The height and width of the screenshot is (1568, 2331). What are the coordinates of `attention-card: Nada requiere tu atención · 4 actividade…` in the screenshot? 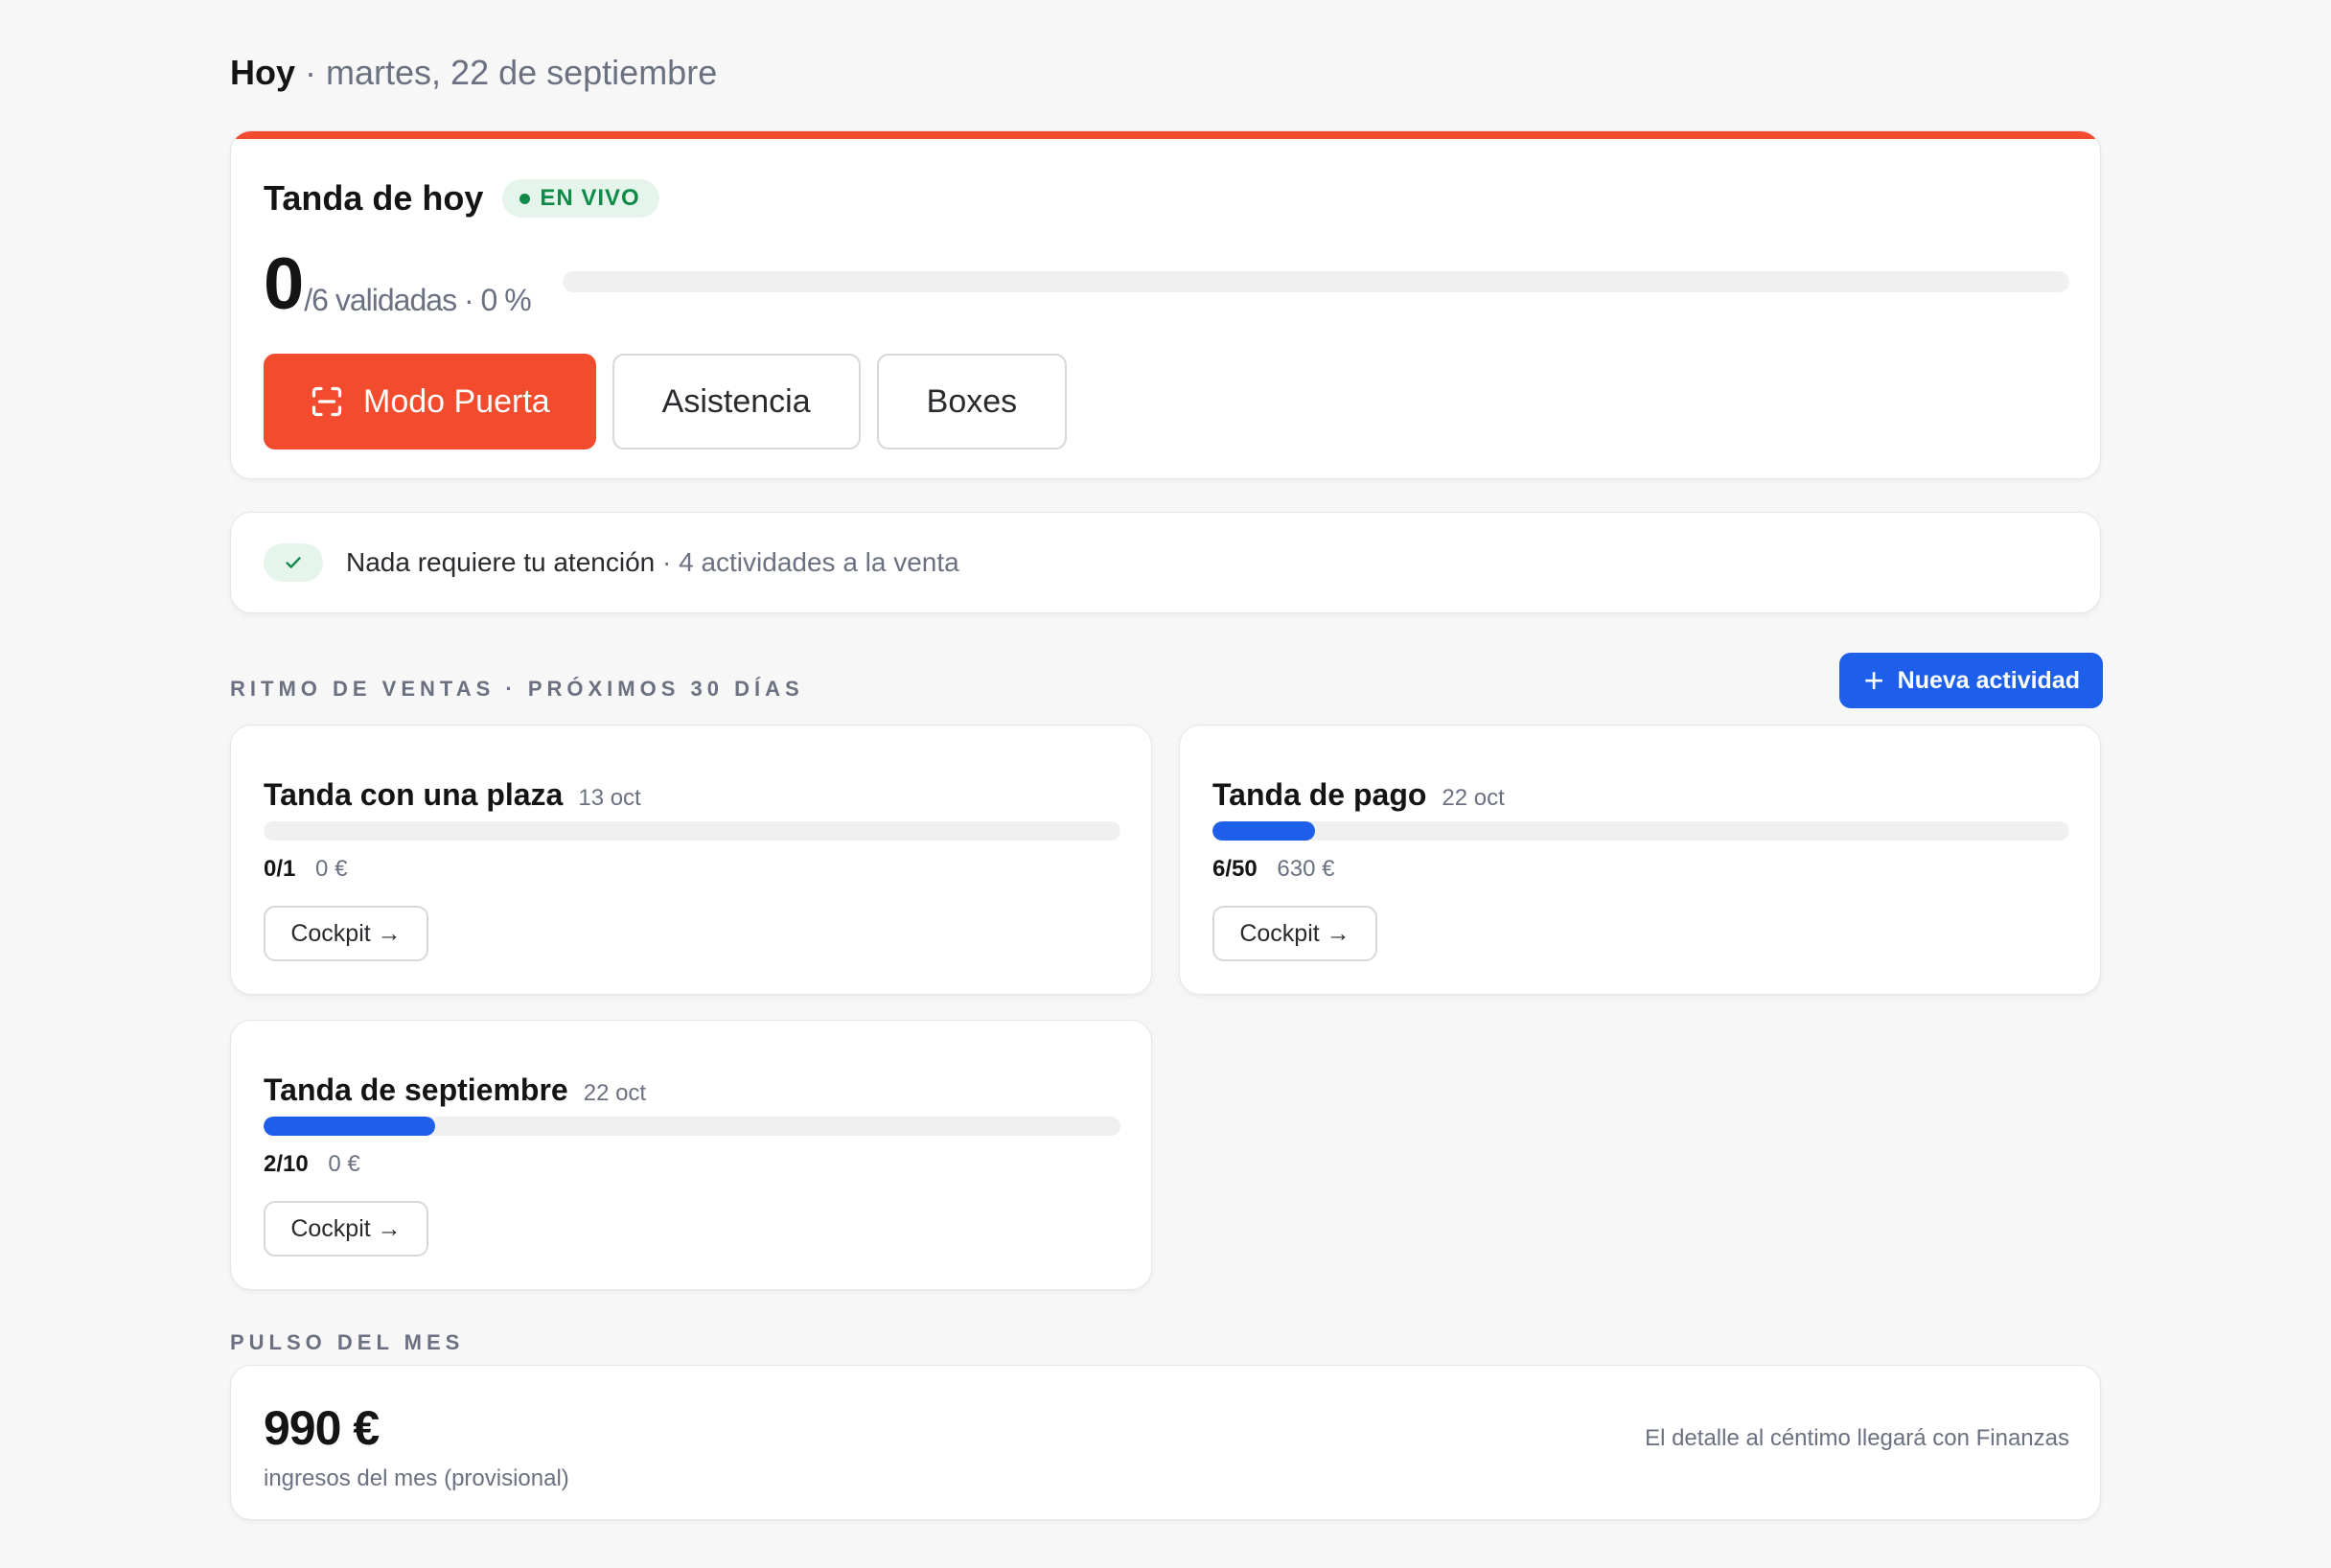 It's located at (1165, 562).